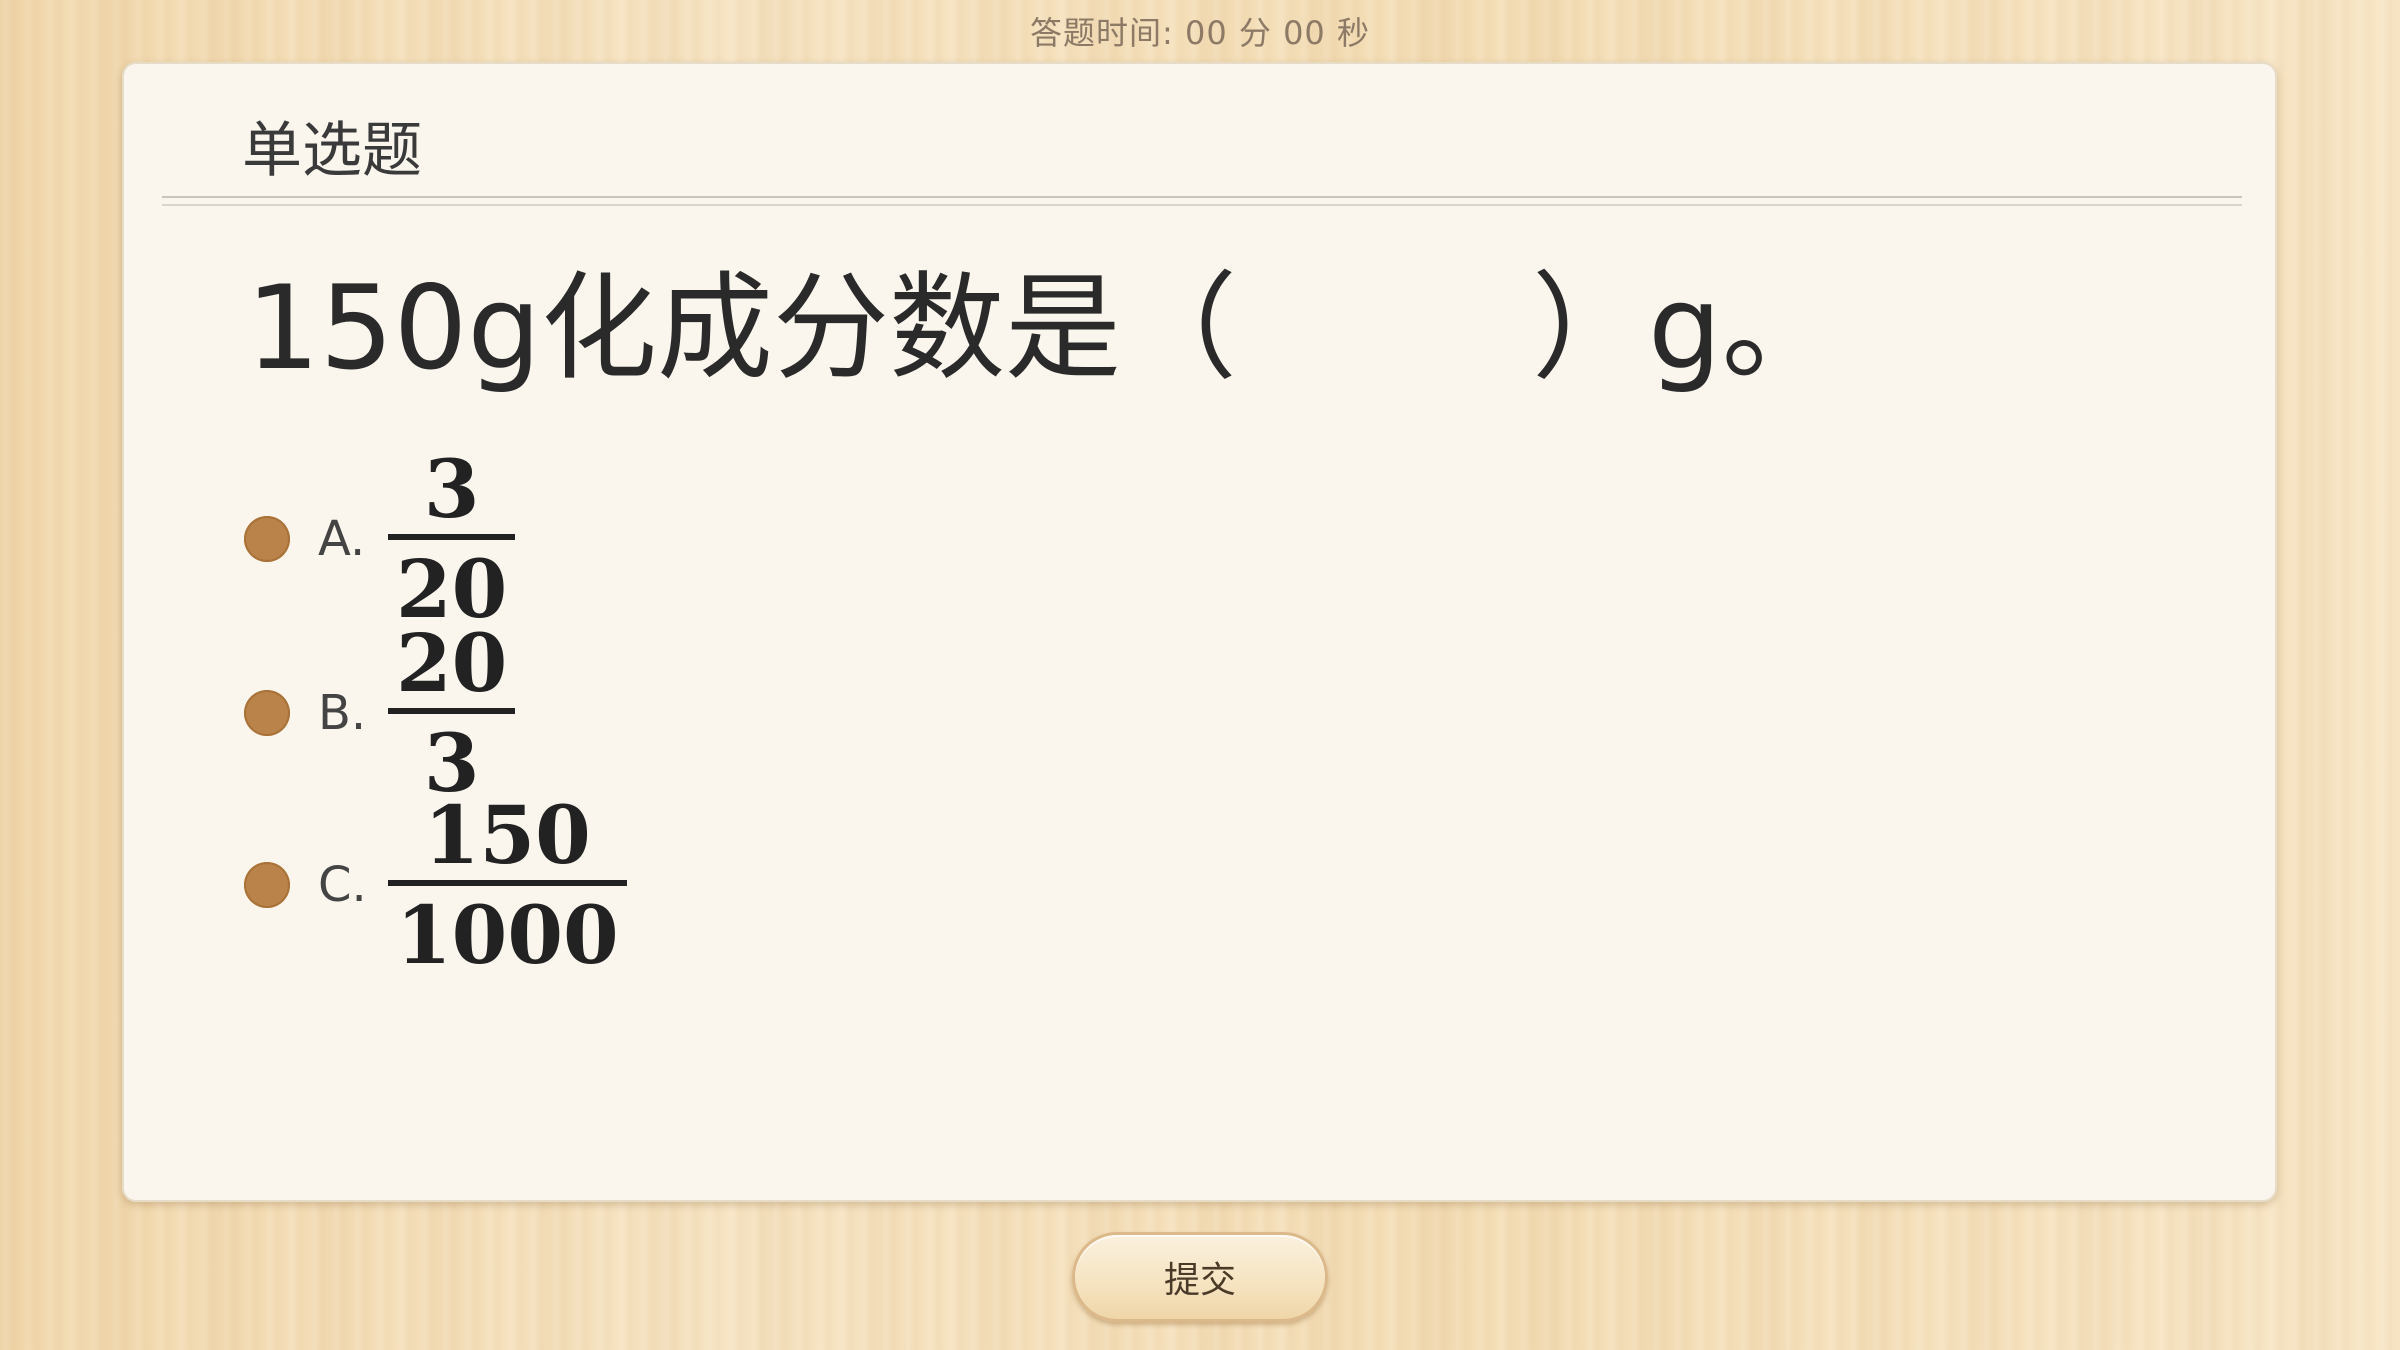 The height and width of the screenshot is (1350, 2400). I want to click on radio-button-b, so click(267, 713).